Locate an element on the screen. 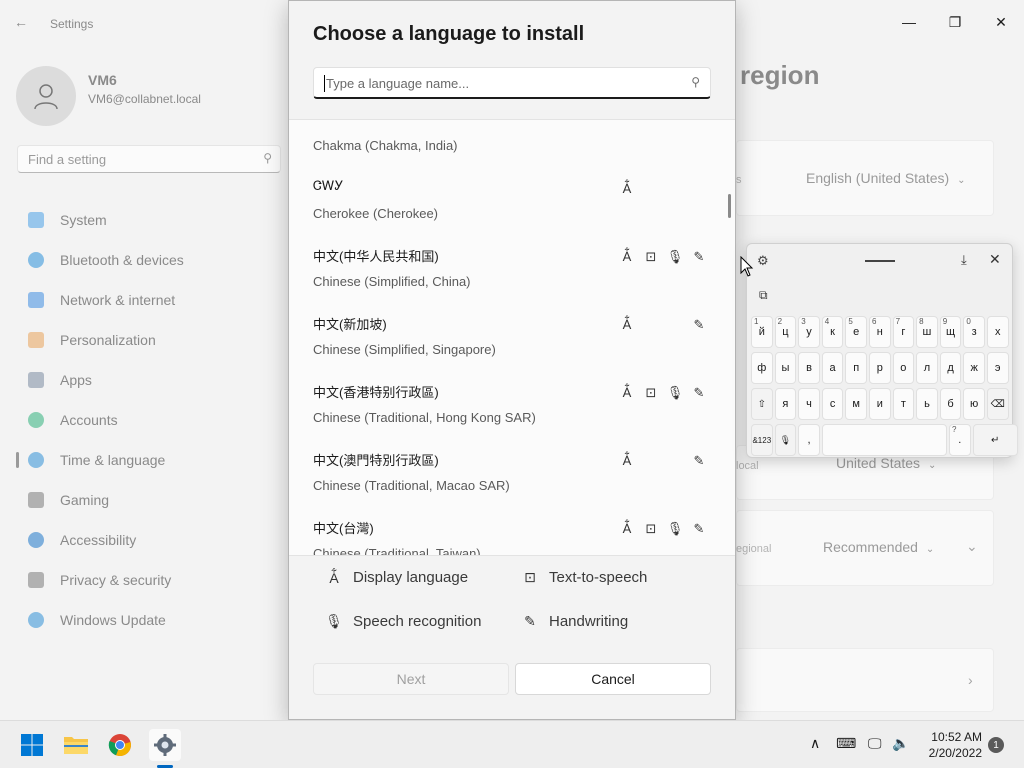 The height and width of the screenshot is (768, 1024). sidebar-item-network: Network & internet is located at coordinates (149, 300).